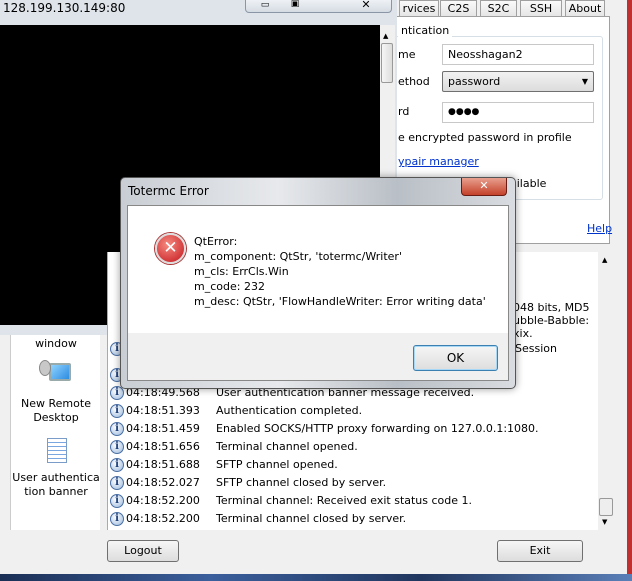 The width and height of the screenshot is (632, 581). I want to click on password-input: ●●●●, so click(518, 112).